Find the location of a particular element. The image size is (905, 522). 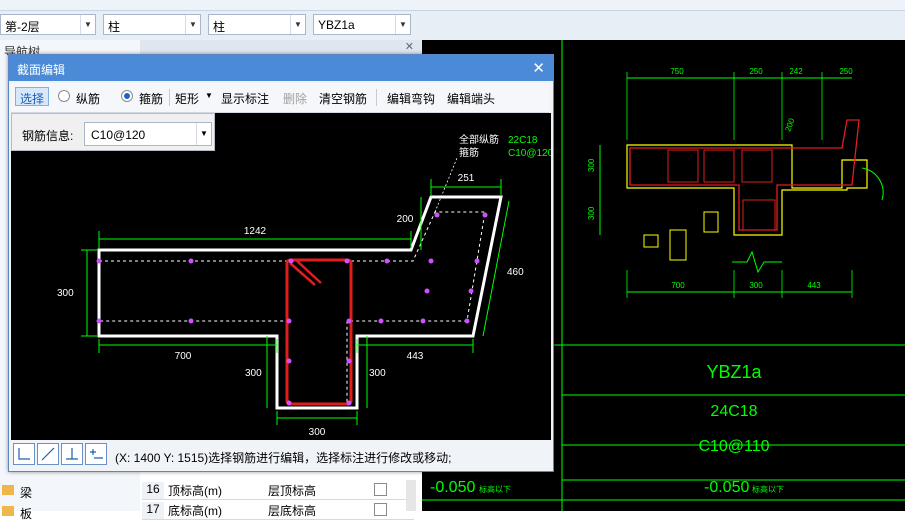

snap-orthogonal-glyph is located at coordinates (24, 454).